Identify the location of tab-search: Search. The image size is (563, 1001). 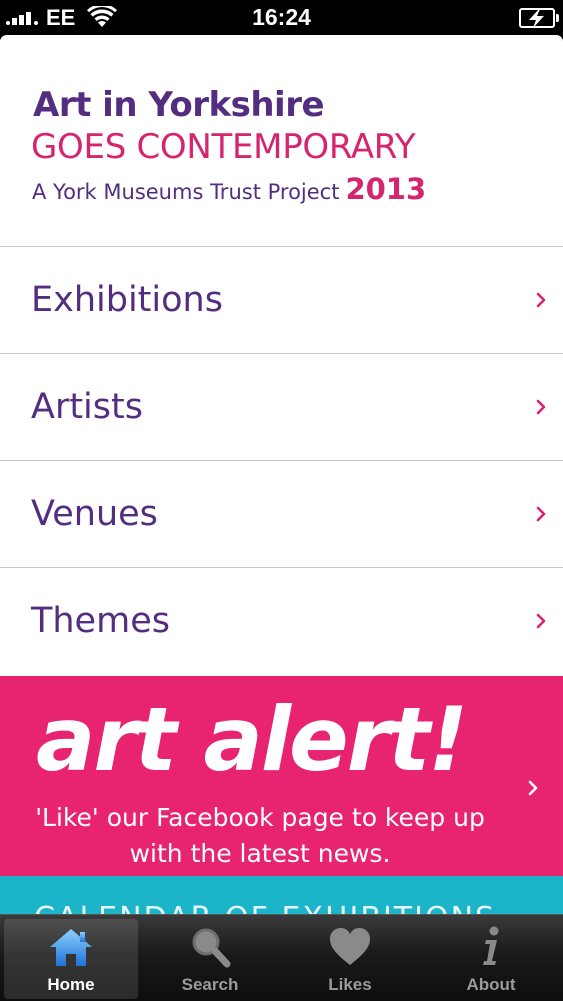
(210, 959).